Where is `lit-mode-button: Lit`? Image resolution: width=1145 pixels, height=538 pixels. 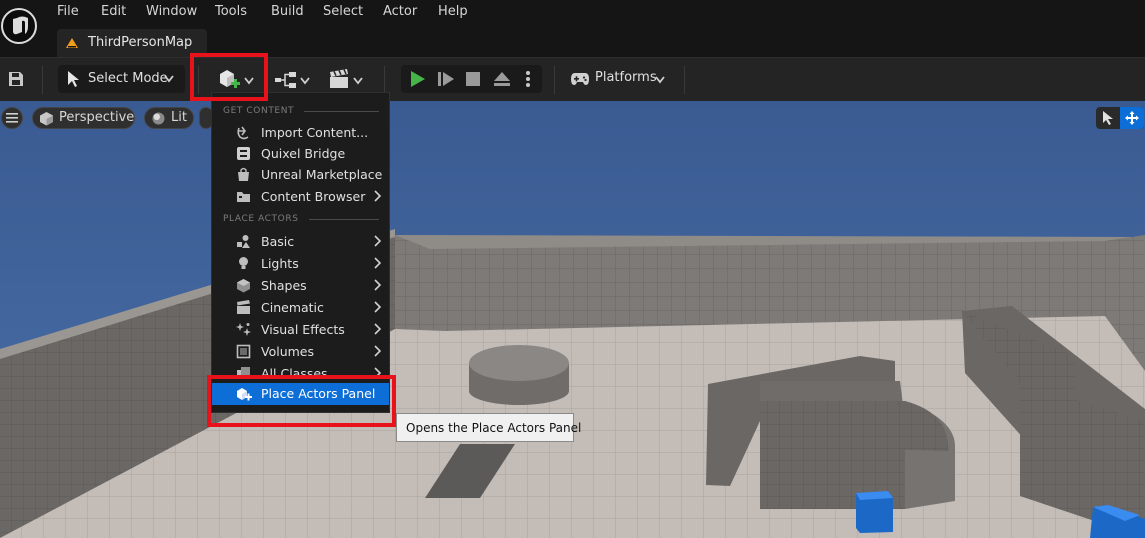
lit-mode-button: Lit is located at coordinates (169, 118).